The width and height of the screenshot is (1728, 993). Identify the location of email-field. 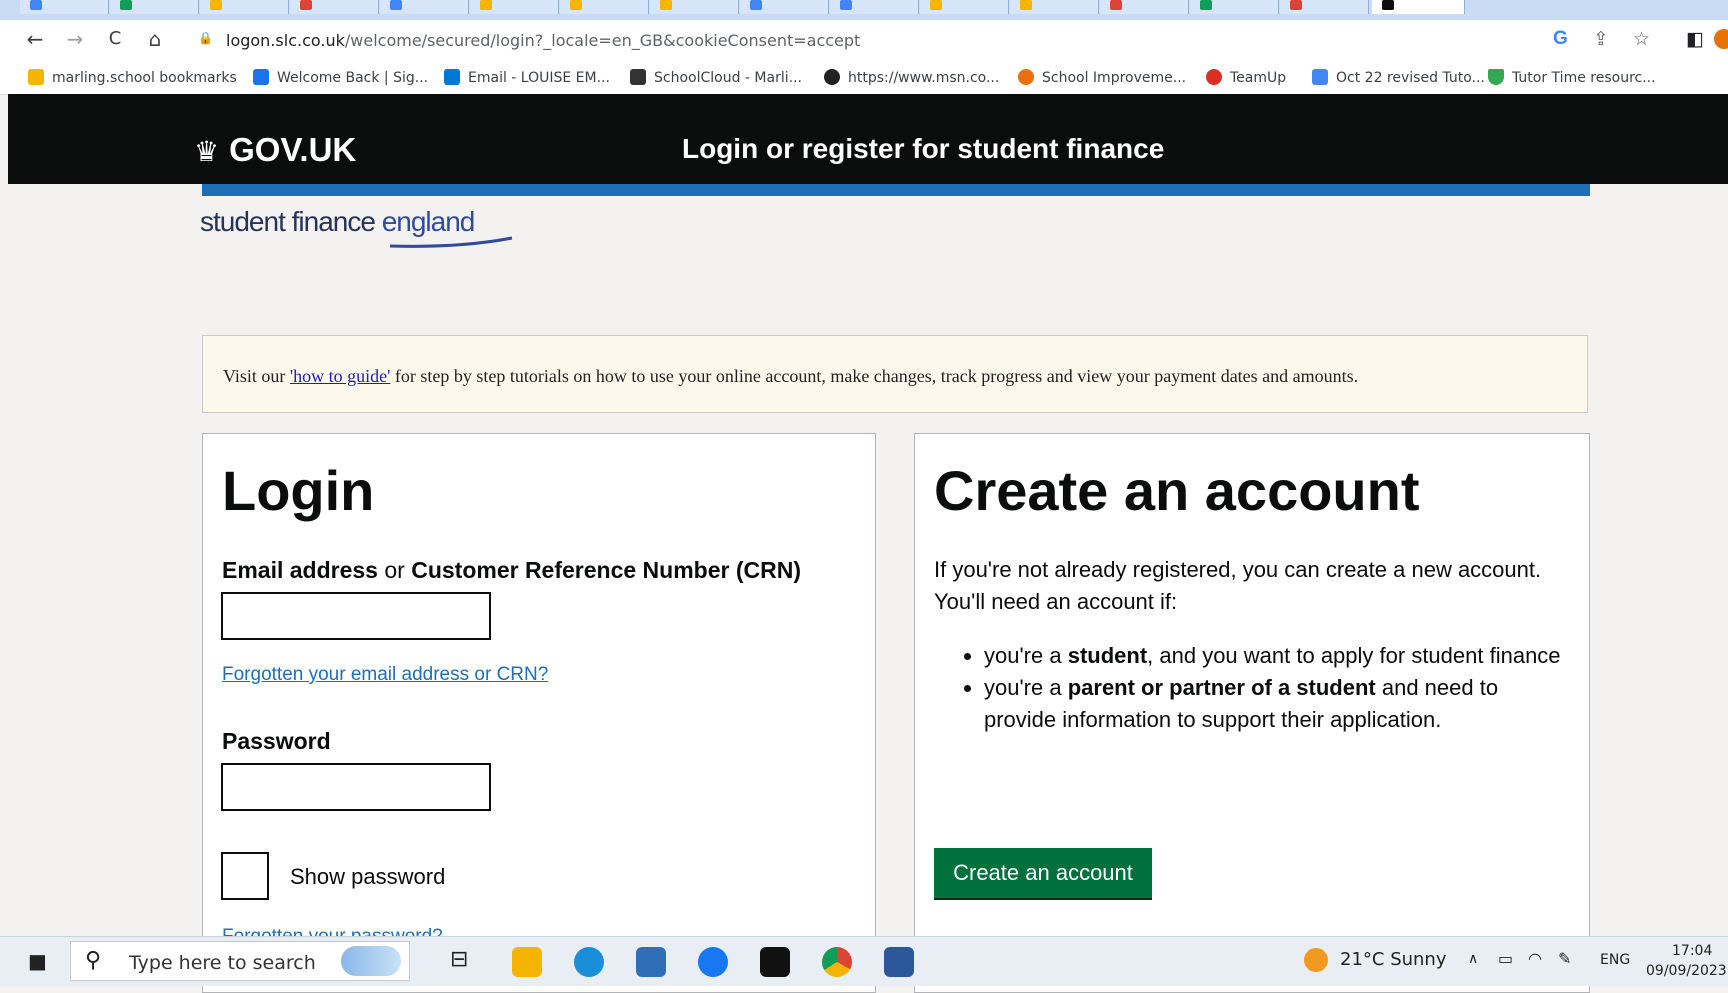
(356, 616).